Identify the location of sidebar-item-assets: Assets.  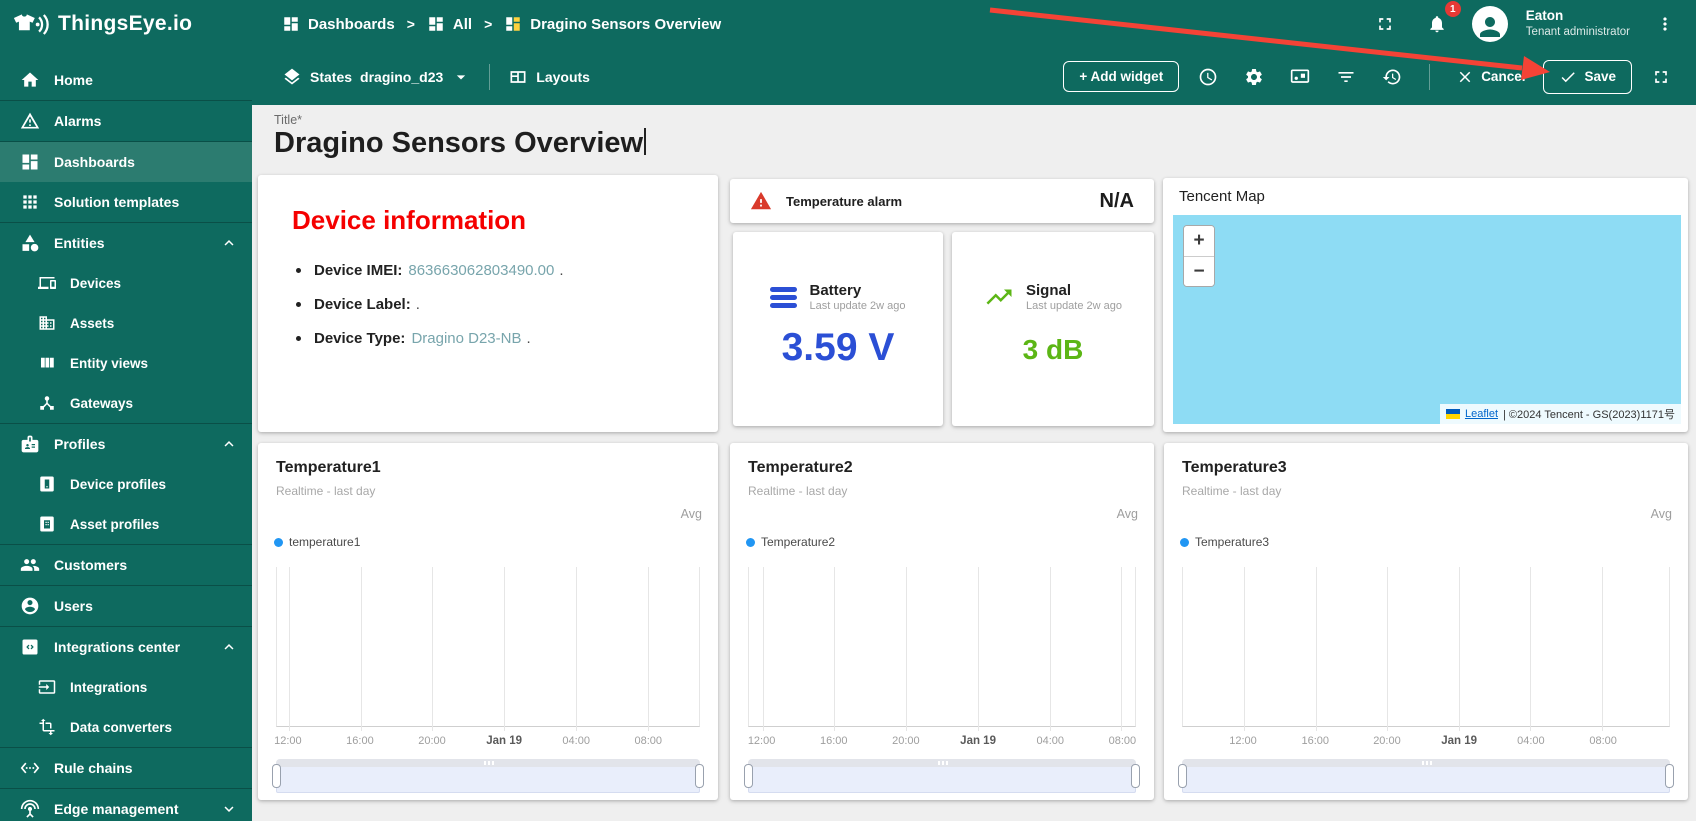
(126, 323).